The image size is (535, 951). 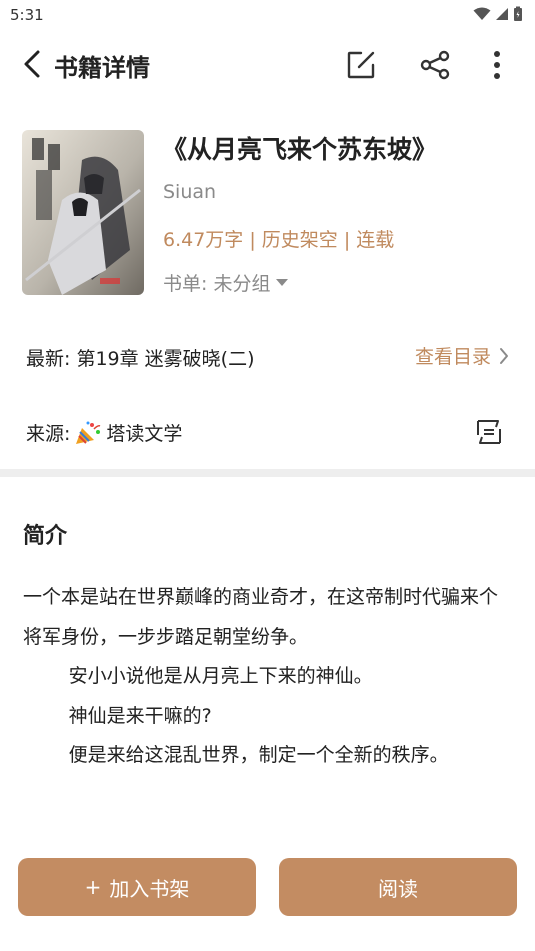 I want to click on back-button, so click(x=32, y=64).